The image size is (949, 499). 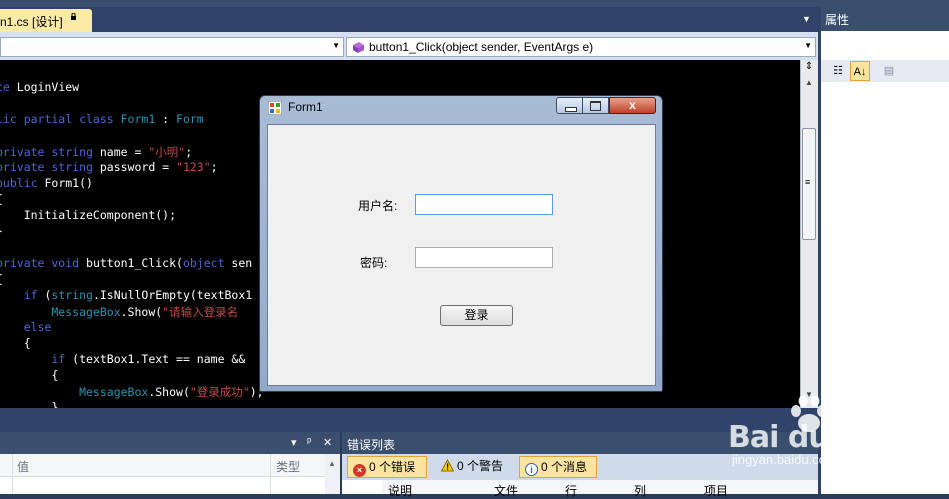 I want to click on code-token: string, so click(x=72, y=295).